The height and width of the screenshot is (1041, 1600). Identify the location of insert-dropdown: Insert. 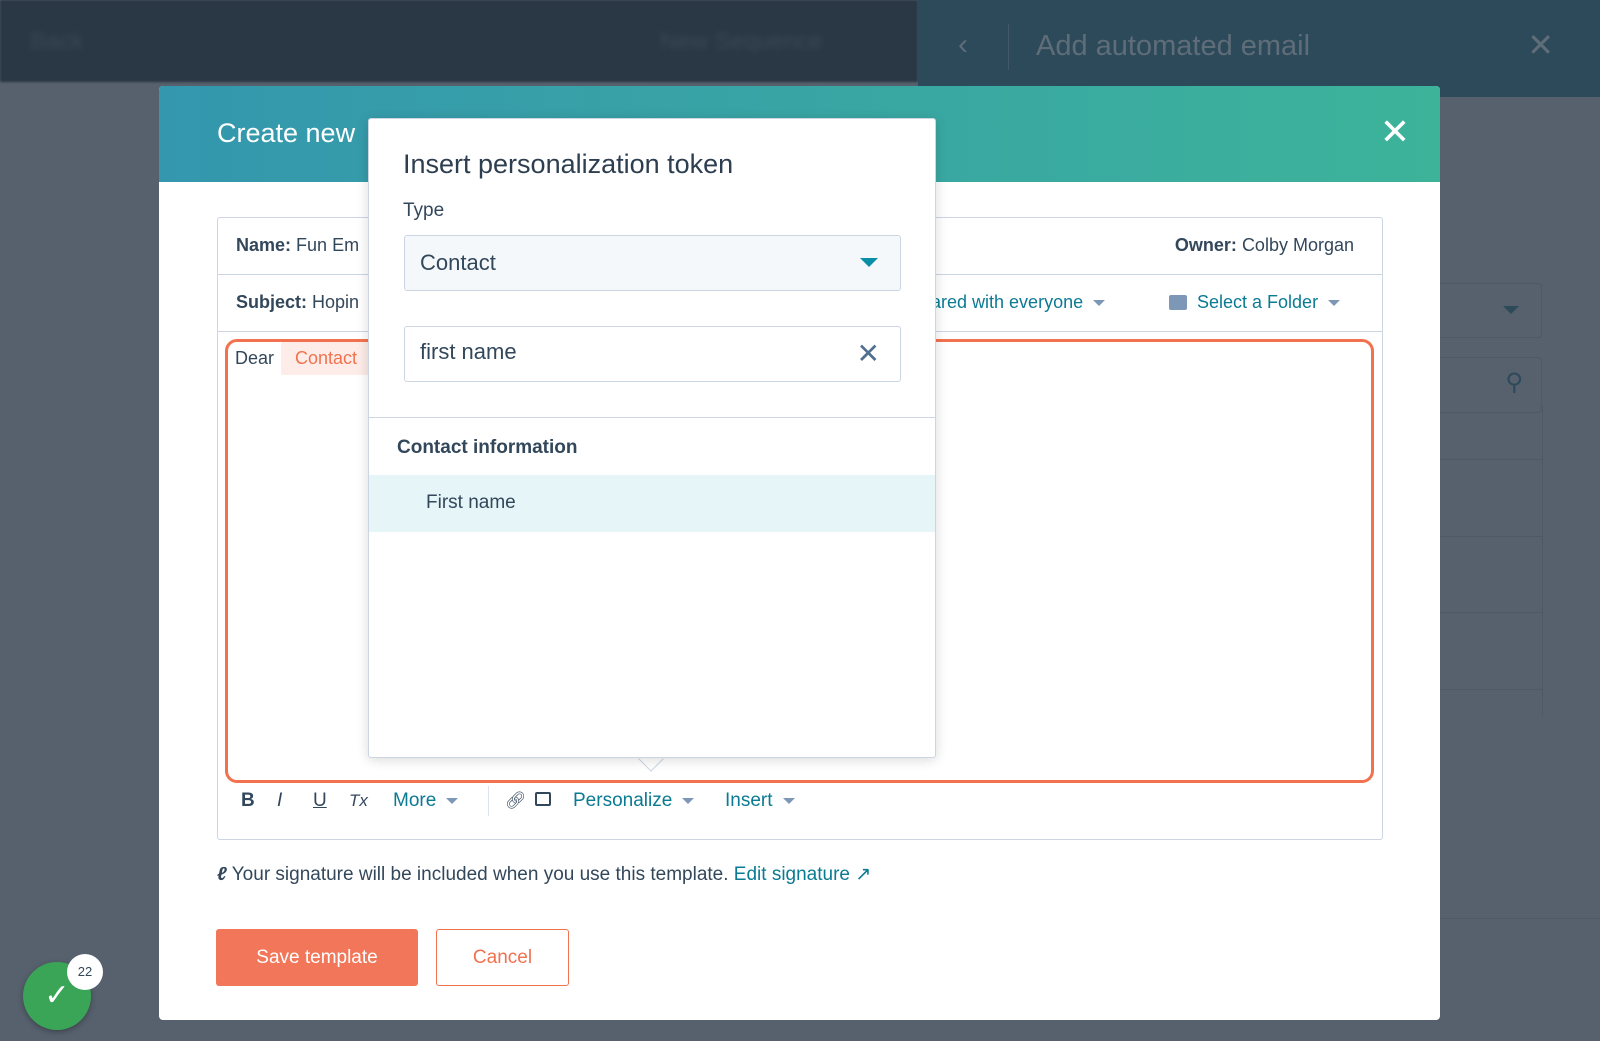
(760, 801).